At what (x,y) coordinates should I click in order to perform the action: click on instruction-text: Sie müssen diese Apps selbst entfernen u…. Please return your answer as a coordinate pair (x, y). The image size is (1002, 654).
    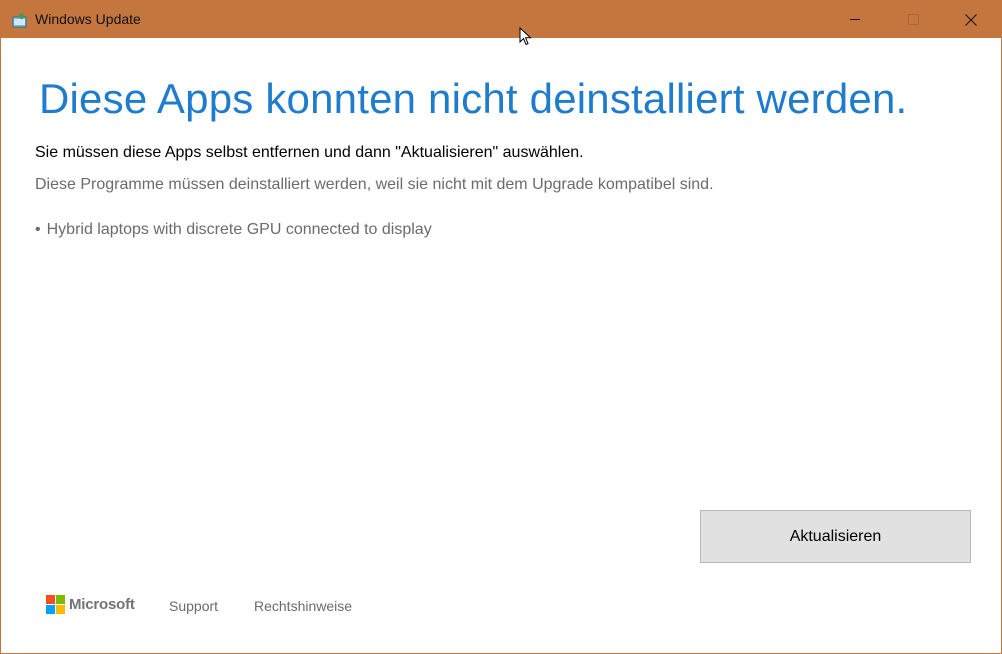
    Looking at the image, I should click on (309, 152).